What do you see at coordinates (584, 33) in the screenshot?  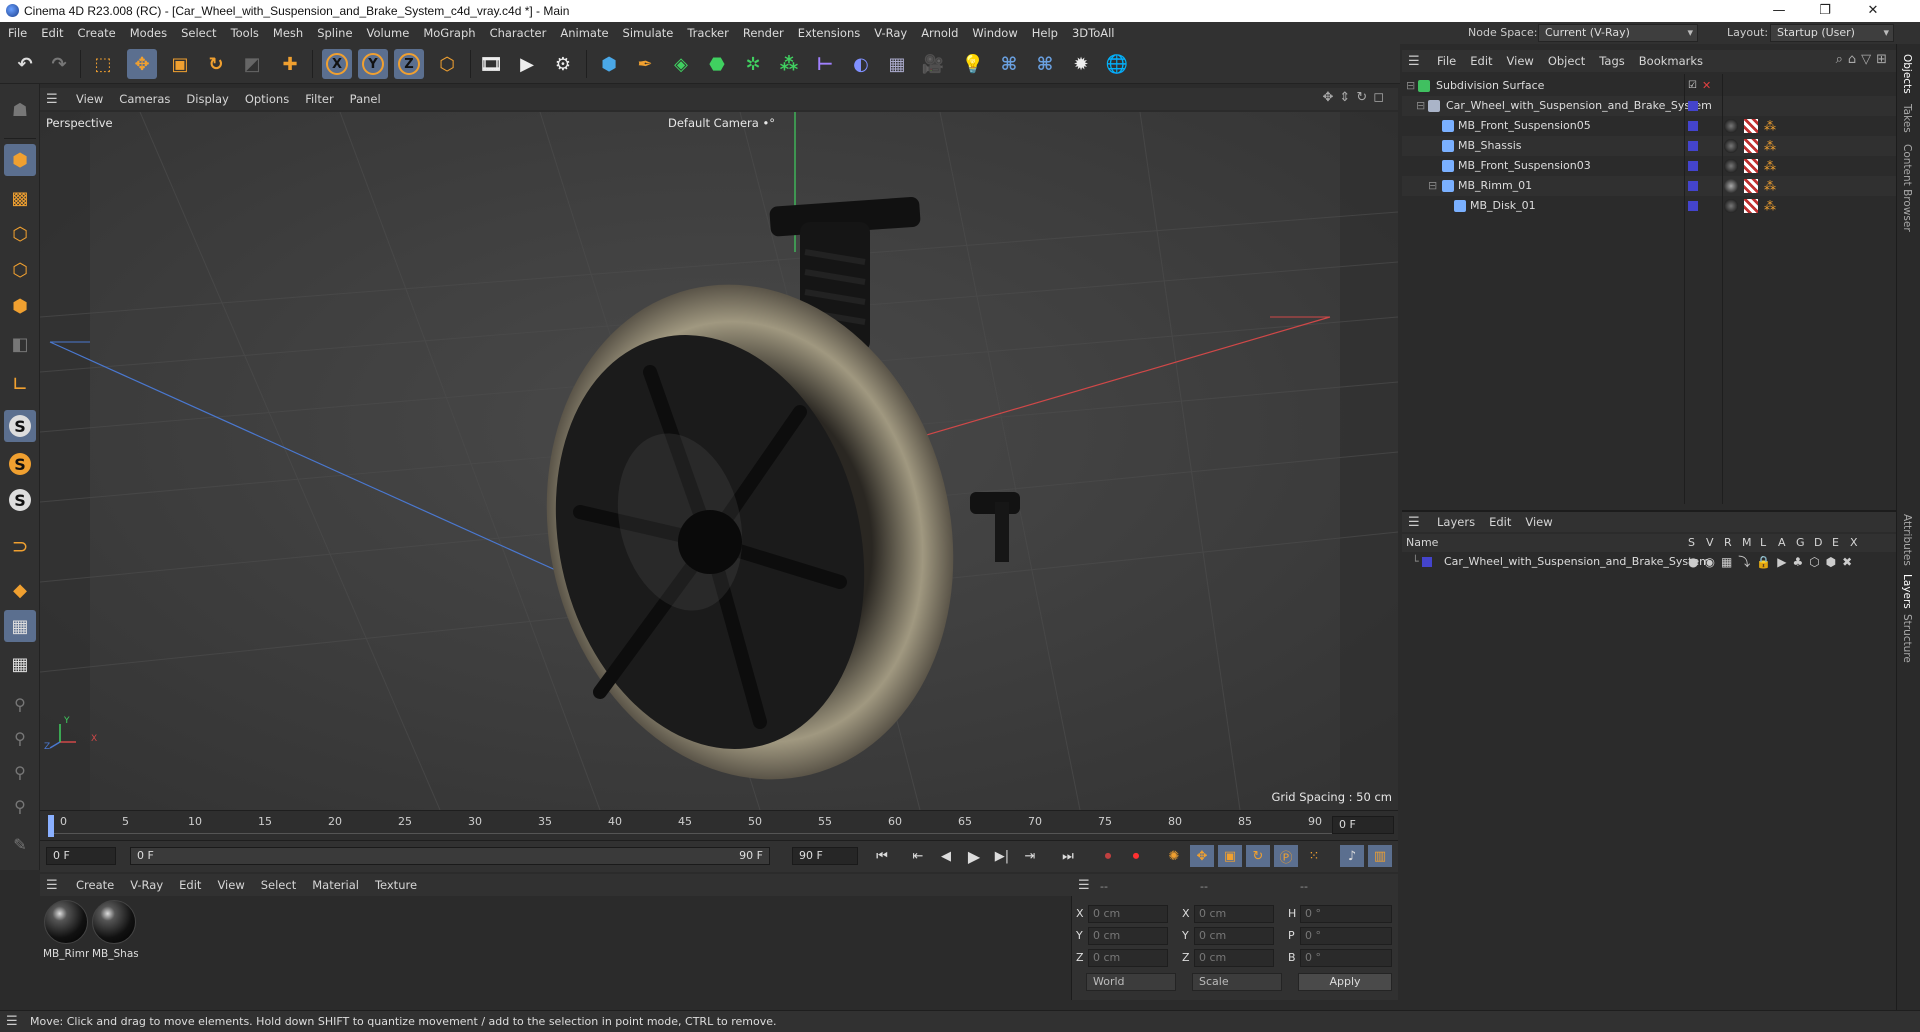 I see `menu-animate: Animate` at bounding box center [584, 33].